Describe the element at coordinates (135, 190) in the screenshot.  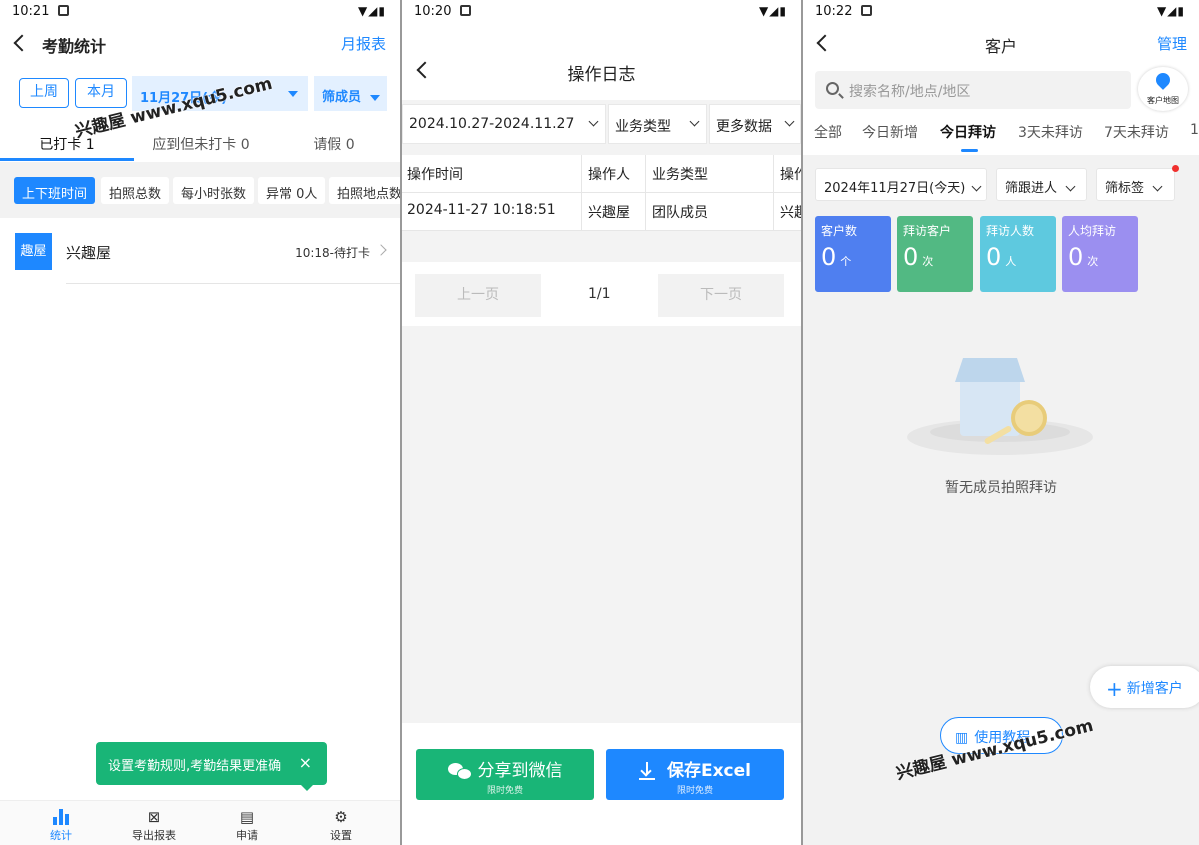
I see `chip-photo-total: 拍照总数` at that location.